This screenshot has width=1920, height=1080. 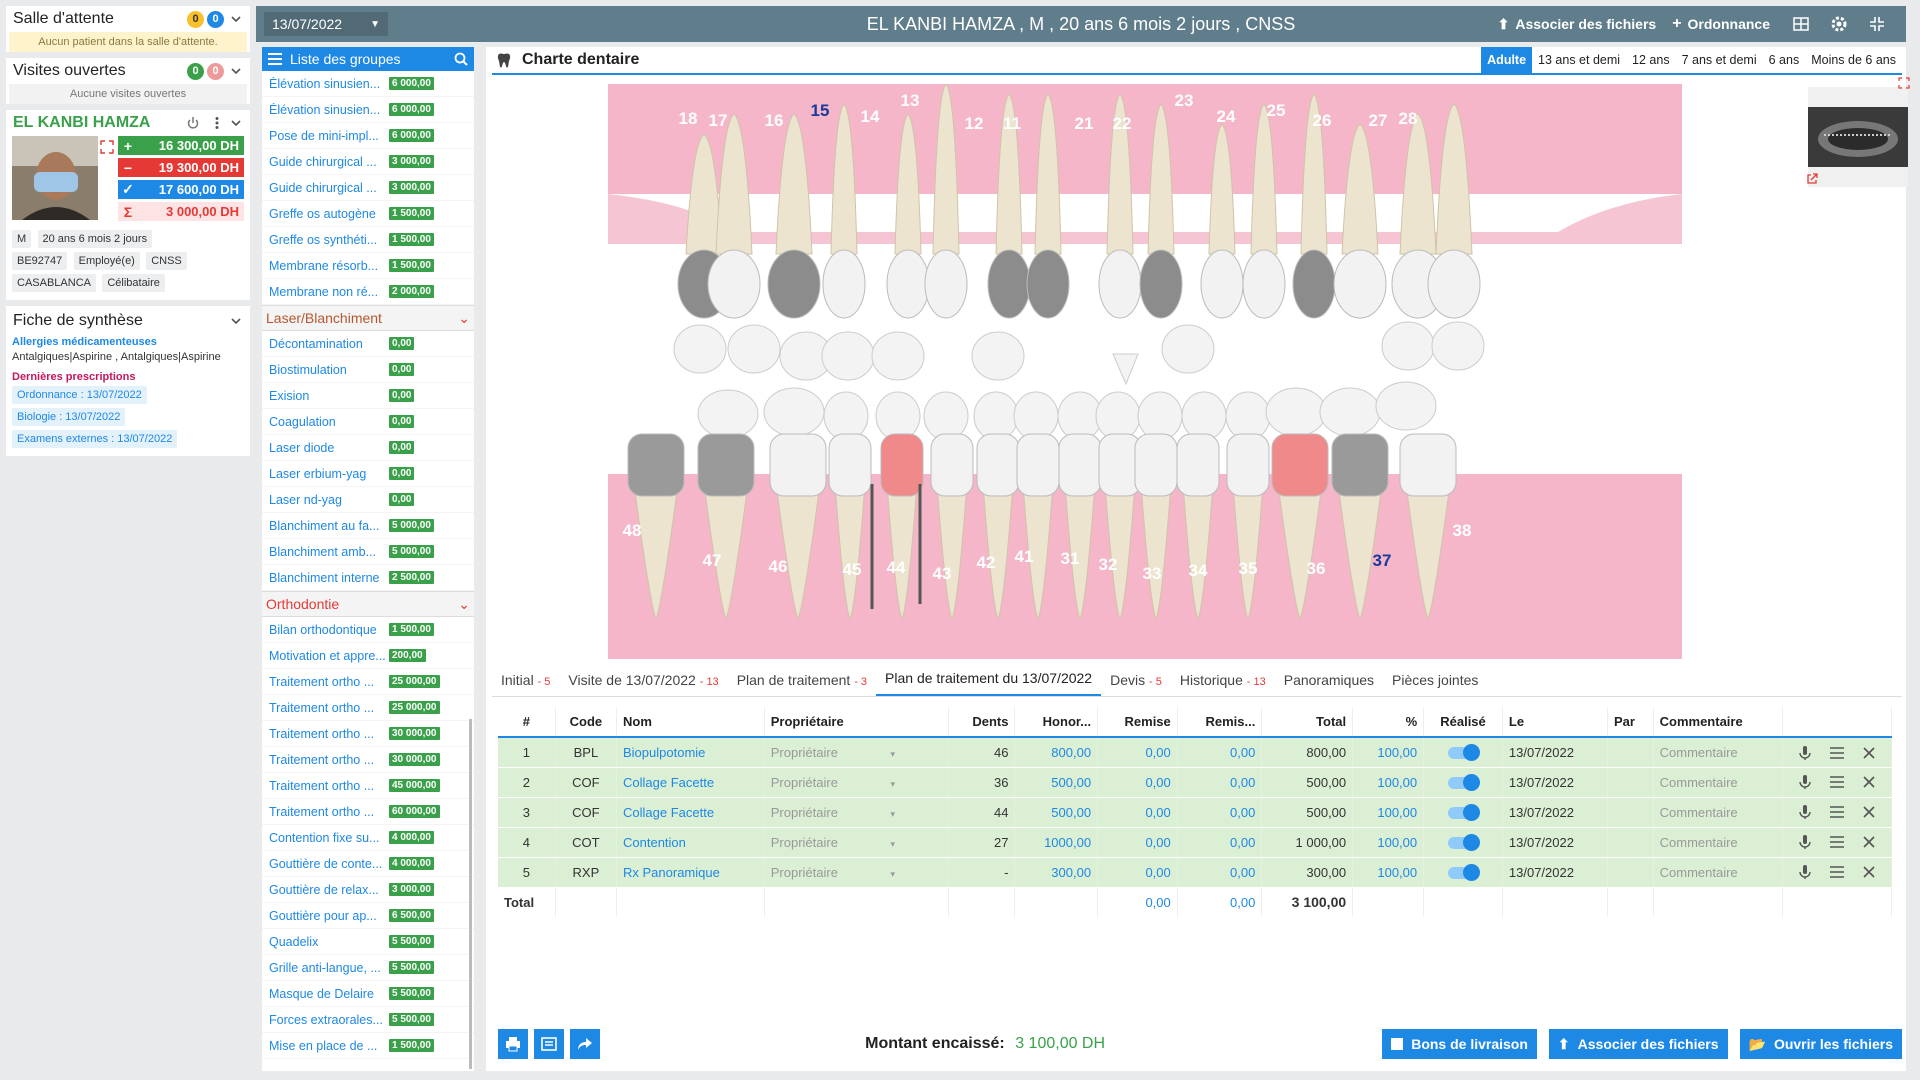 What do you see at coordinates (1223, 684) in the screenshot?
I see `tab-5: Historique - 13` at bounding box center [1223, 684].